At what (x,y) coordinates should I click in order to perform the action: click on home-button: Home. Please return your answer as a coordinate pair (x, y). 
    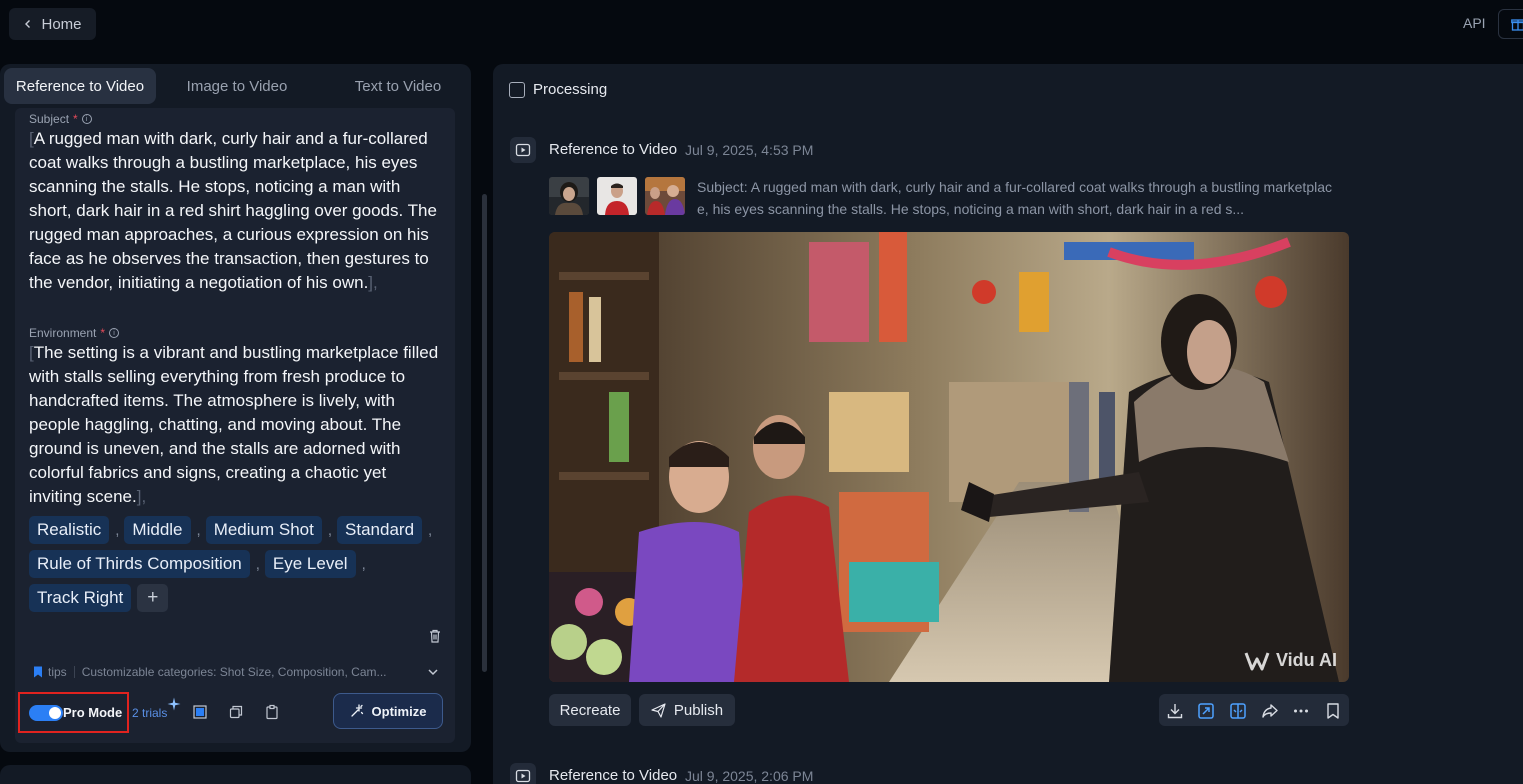
    Looking at the image, I should click on (52, 24).